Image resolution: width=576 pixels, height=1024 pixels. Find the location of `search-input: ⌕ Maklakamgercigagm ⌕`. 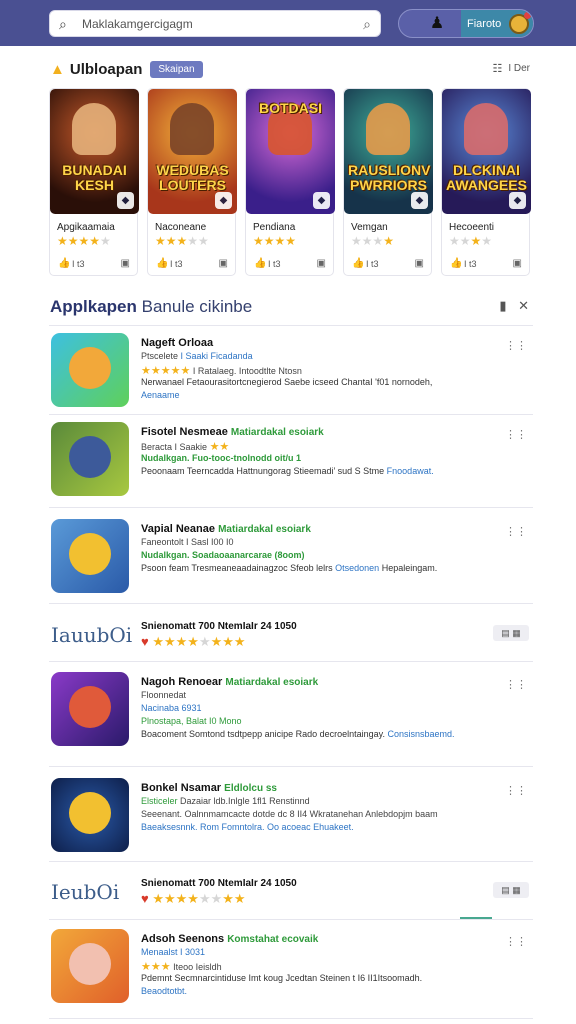

search-input: ⌕ Maklakamgercigagm ⌕ is located at coordinates (215, 23).